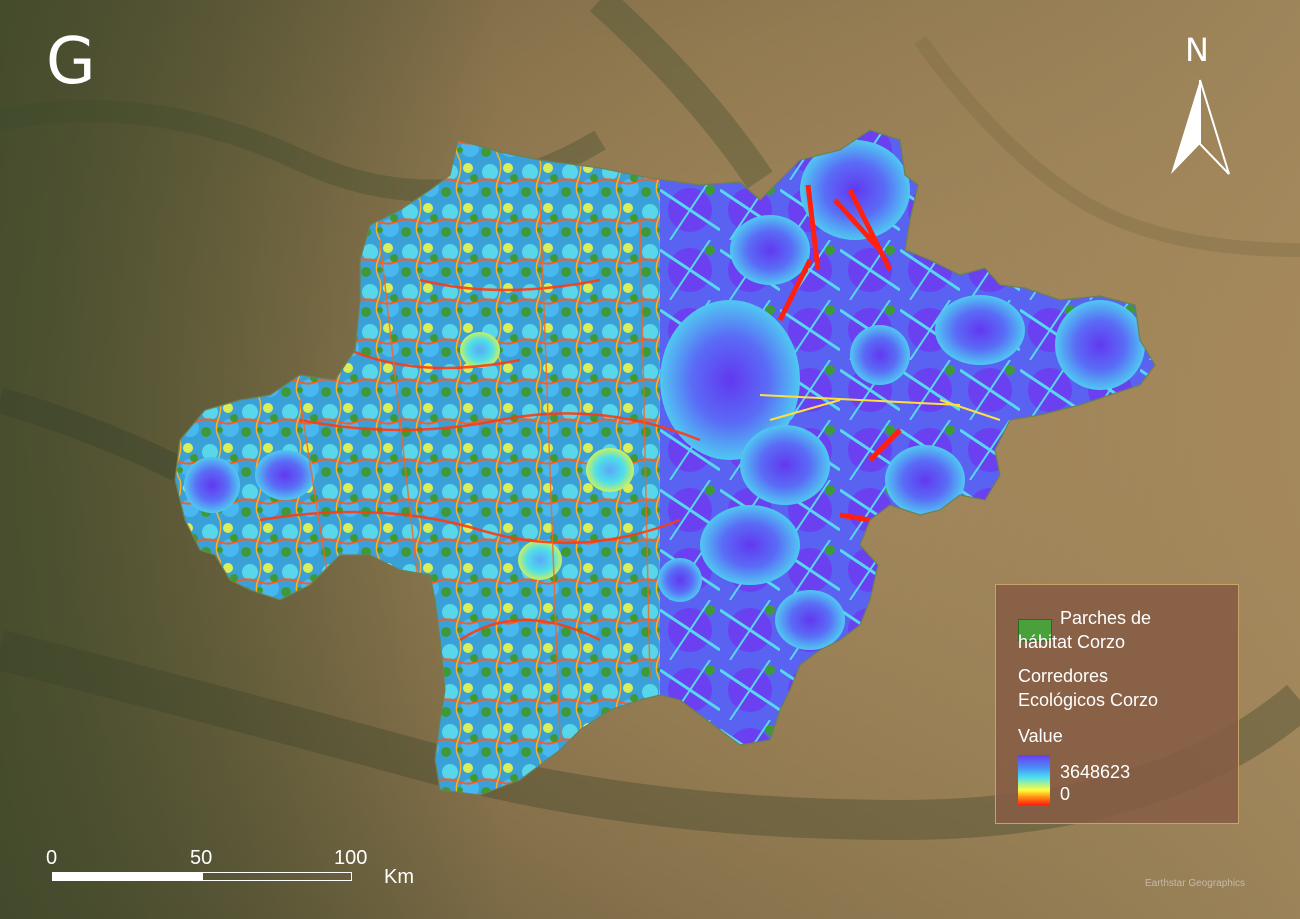  Describe the element at coordinates (1195, 883) in the screenshot. I see `imagery-credit: Earthstar Geographics` at that location.